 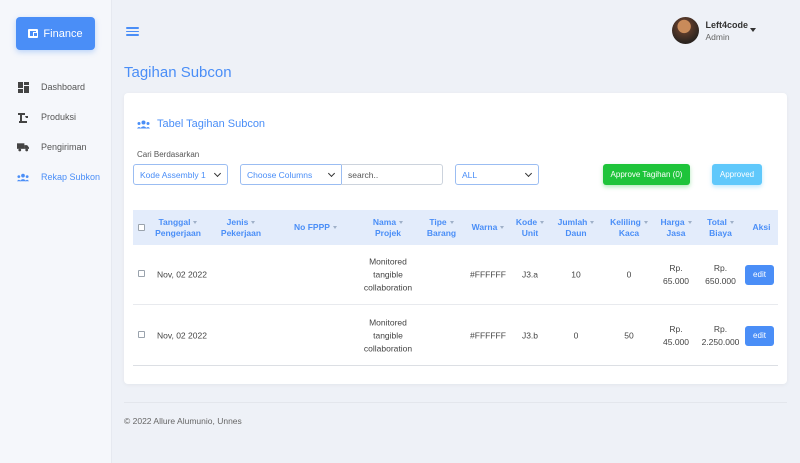 I want to click on search-input: search.., so click(x=392, y=174).